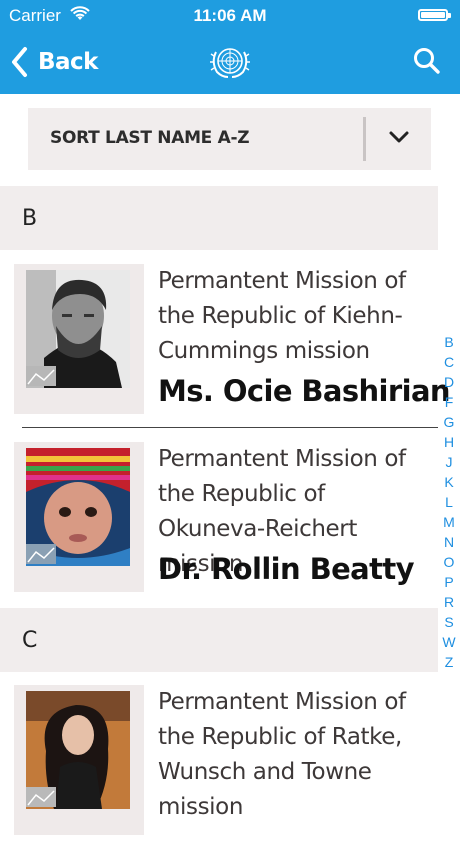 The width and height of the screenshot is (460, 857). What do you see at coordinates (448, 582) in the screenshot?
I see `index-letter-p: P` at bounding box center [448, 582].